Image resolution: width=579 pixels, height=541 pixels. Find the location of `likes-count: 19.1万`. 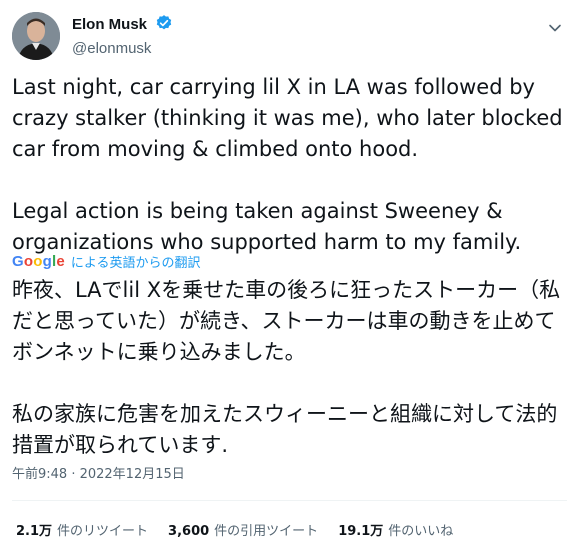

likes-count: 19.1万 is located at coordinates (361, 531).